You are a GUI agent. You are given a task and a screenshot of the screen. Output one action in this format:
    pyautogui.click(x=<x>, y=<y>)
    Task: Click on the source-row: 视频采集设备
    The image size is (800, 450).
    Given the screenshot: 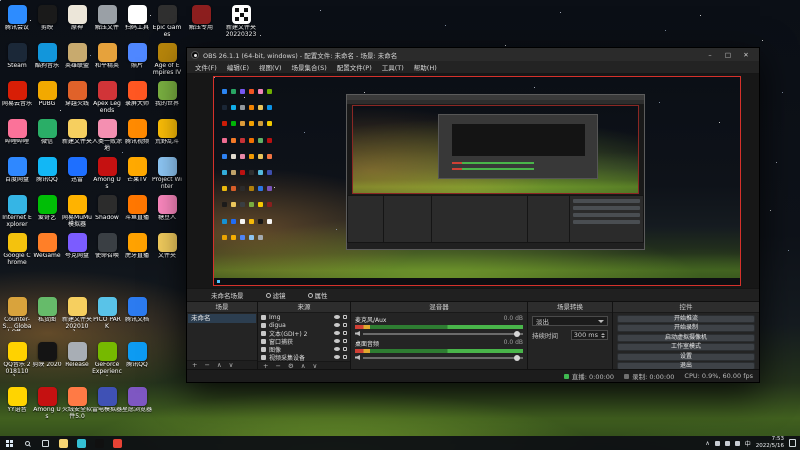 What is the action you would take?
    pyautogui.click(x=304, y=357)
    